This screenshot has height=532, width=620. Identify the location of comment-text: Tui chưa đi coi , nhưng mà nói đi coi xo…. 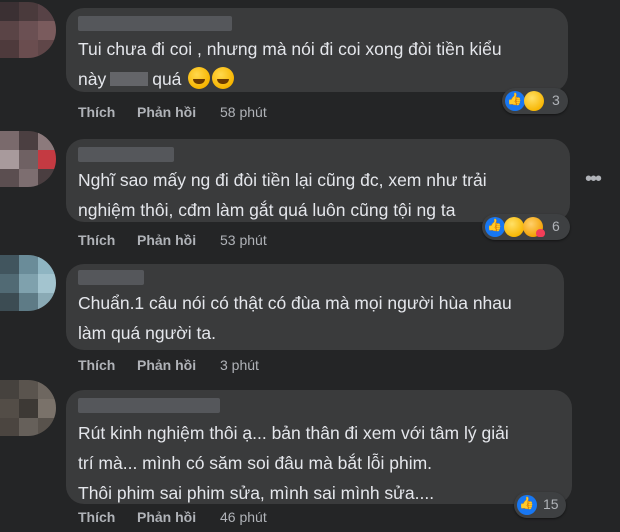
(290, 64).